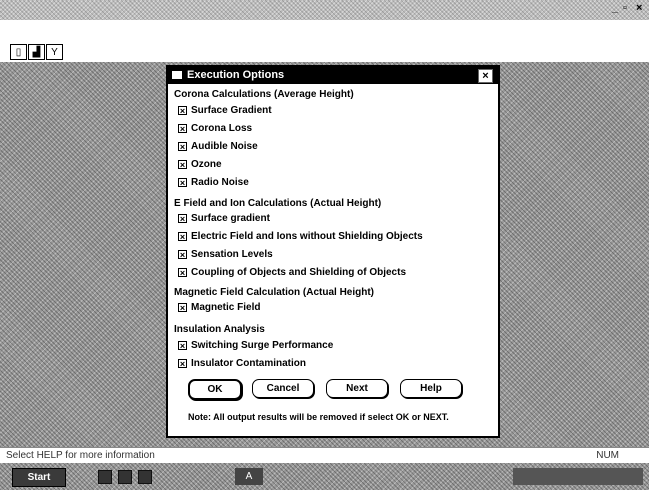 The width and height of the screenshot is (649, 490). I want to click on dialog-app-icon, so click(177, 75).